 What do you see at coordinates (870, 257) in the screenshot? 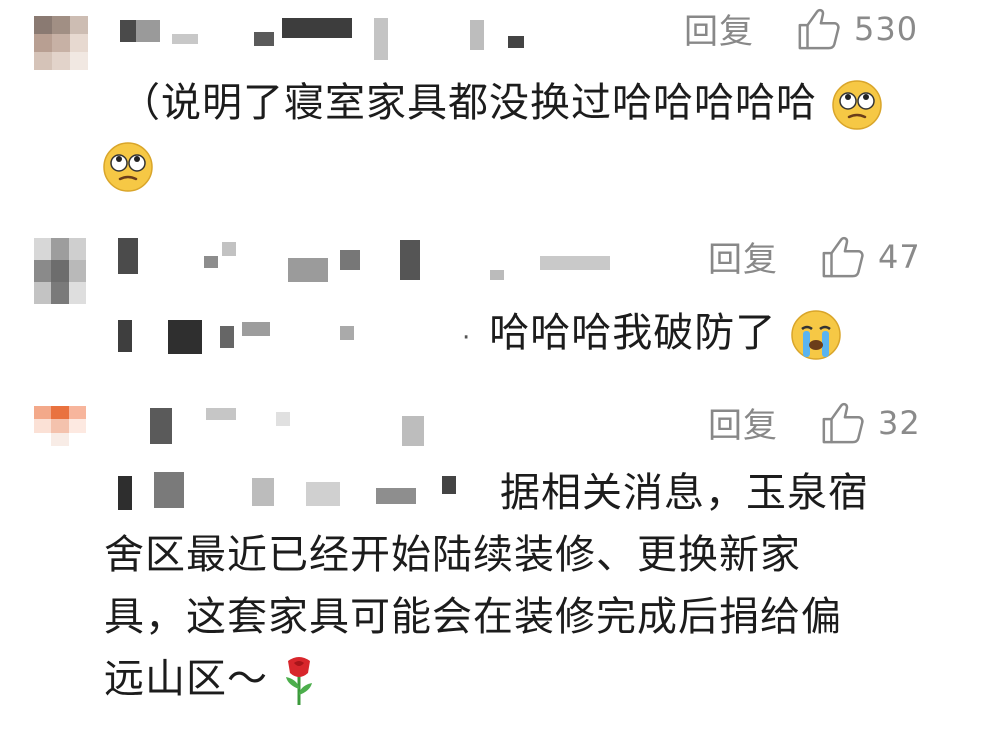
I see `like-button: 47` at bounding box center [870, 257].